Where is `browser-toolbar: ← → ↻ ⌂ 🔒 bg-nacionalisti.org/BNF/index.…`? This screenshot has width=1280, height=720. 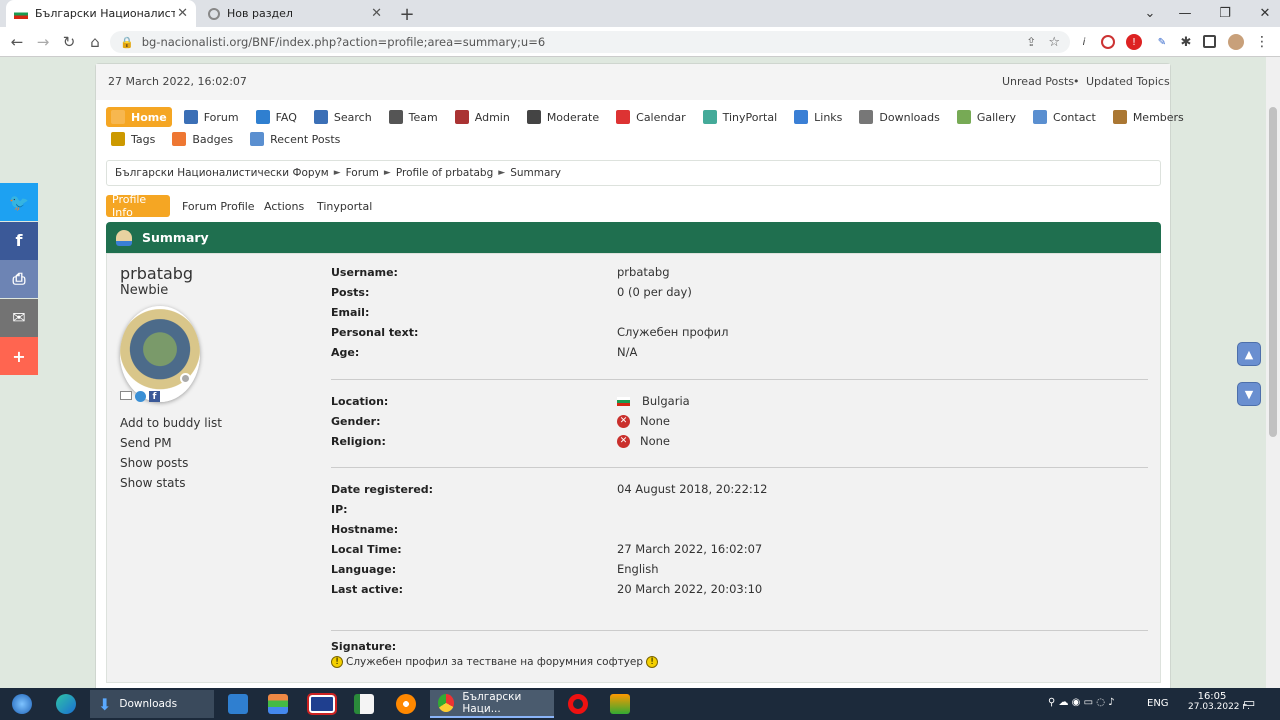 browser-toolbar: ← → ↻ ⌂ 🔒 bg-nacionalisti.org/BNF/index.… is located at coordinates (640, 42).